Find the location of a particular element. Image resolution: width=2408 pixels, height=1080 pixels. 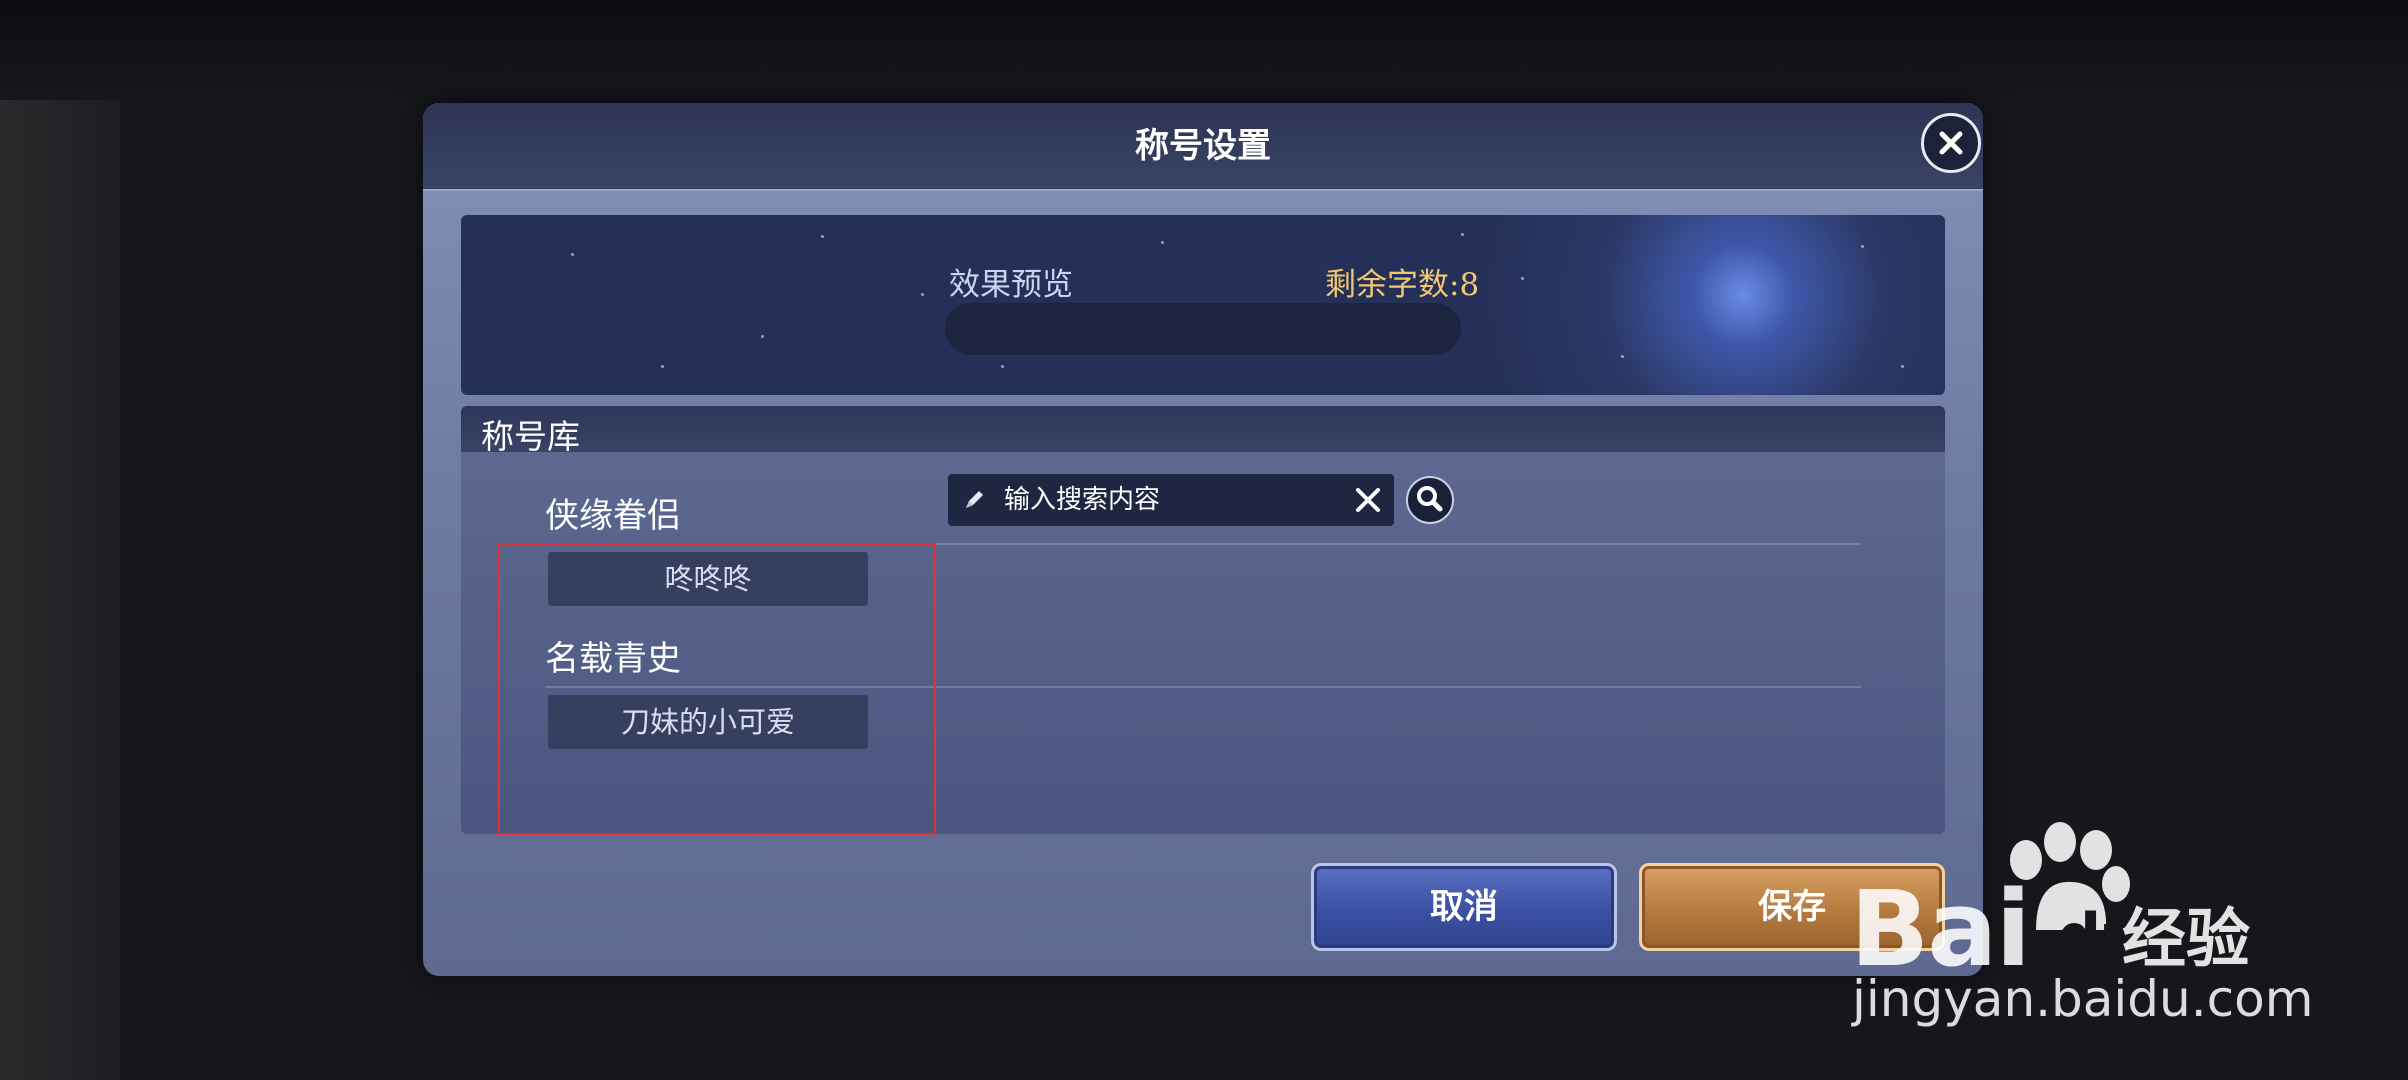

search-button is located at coordinates (1430, 500).